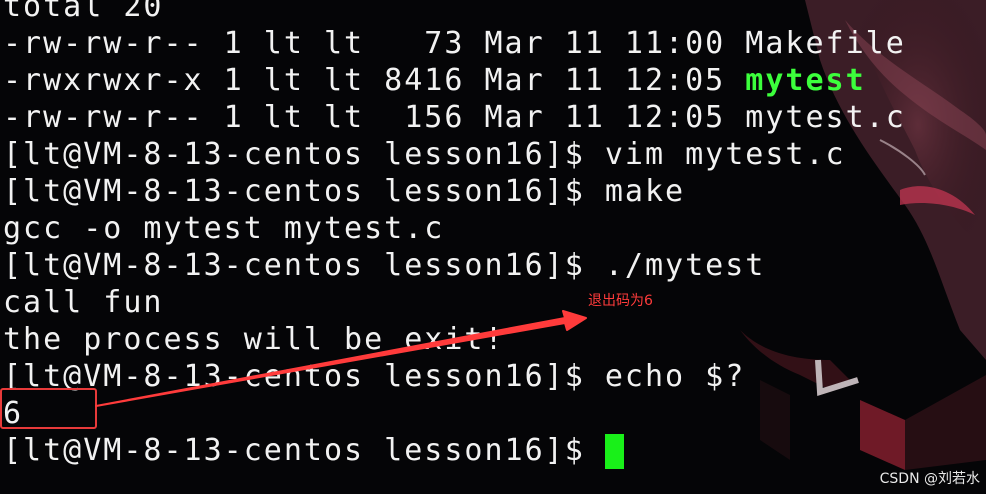  I want to click on annotation-label: 退出码为6, so click(620, 301).